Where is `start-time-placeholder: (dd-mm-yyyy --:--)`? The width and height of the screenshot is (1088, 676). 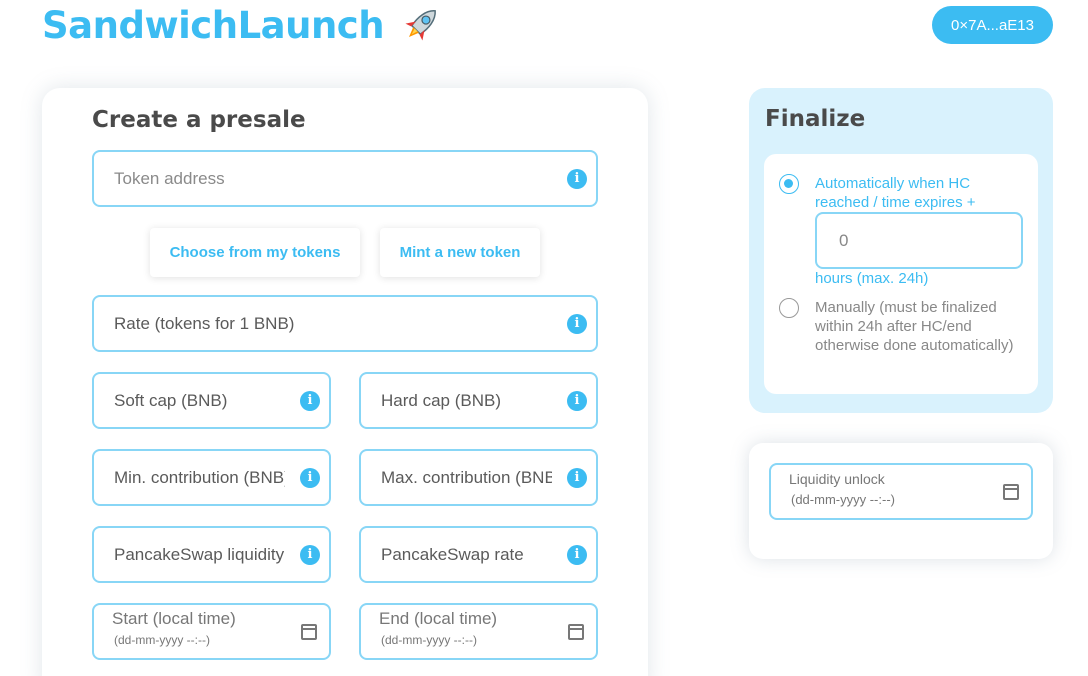
start-time-placeholder: (dd-mm-yyyy --:--) is located at coordinates (162, 640).